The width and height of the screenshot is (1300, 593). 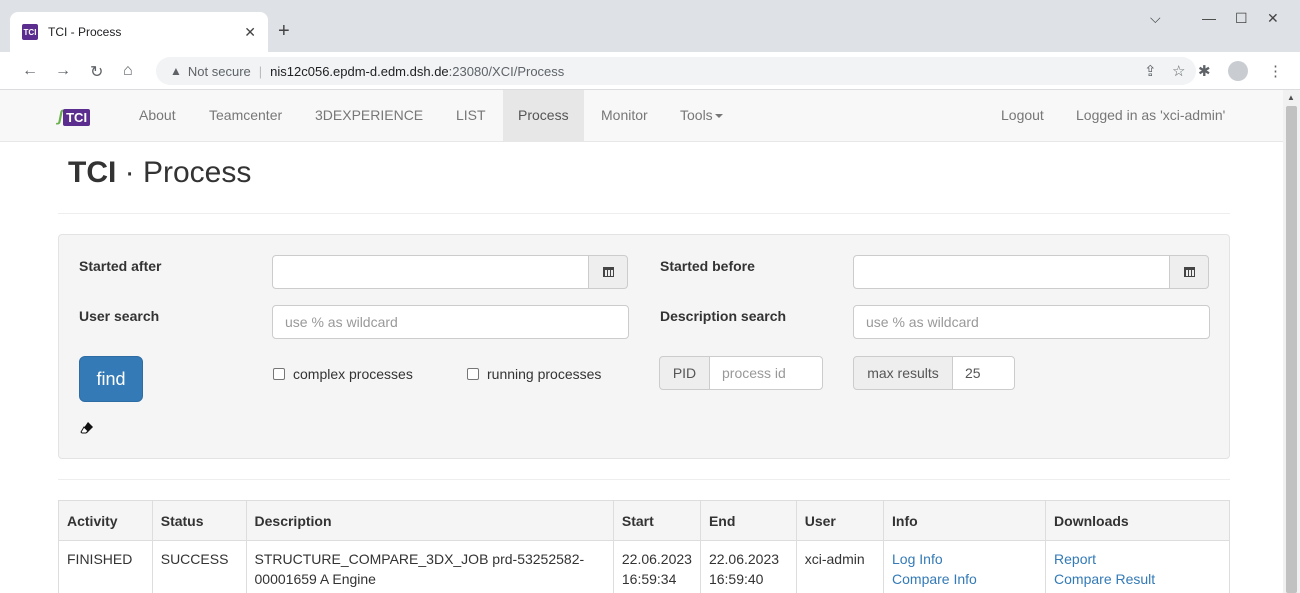 What do you see at coordinates (184, 172) in the screenshot?
I see `page-title-rest: · Process` at bounding box center [184, 172].